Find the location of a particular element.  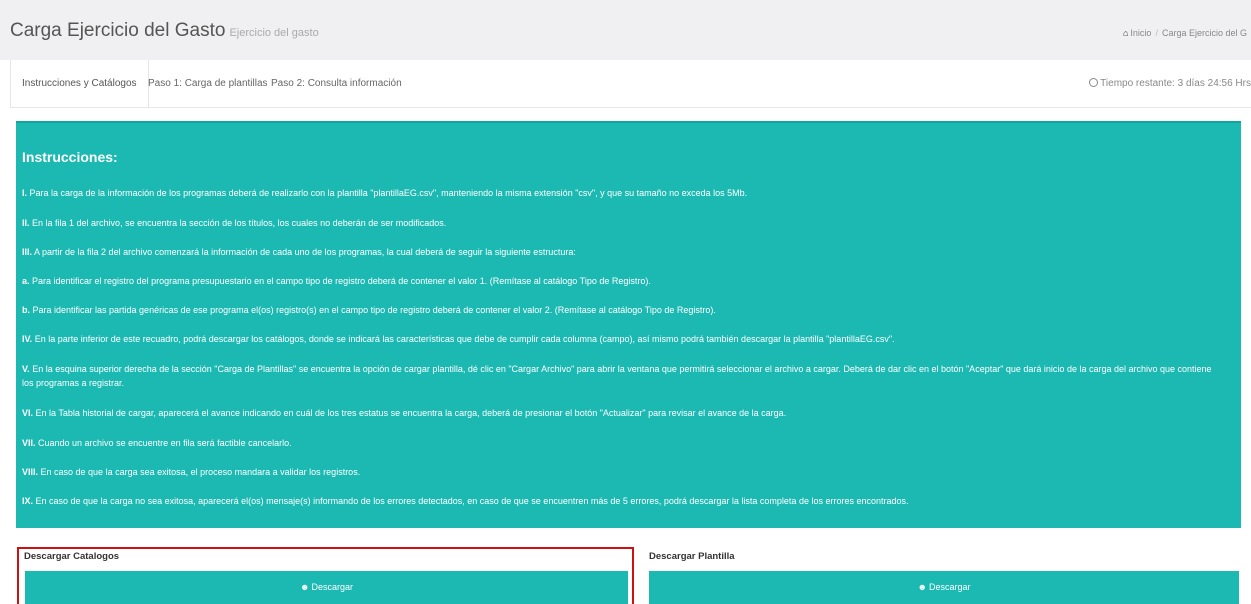

remaining-time: Tiempo restante: 3 días 24:56 Hrs is located at coordinates (1170, 83).